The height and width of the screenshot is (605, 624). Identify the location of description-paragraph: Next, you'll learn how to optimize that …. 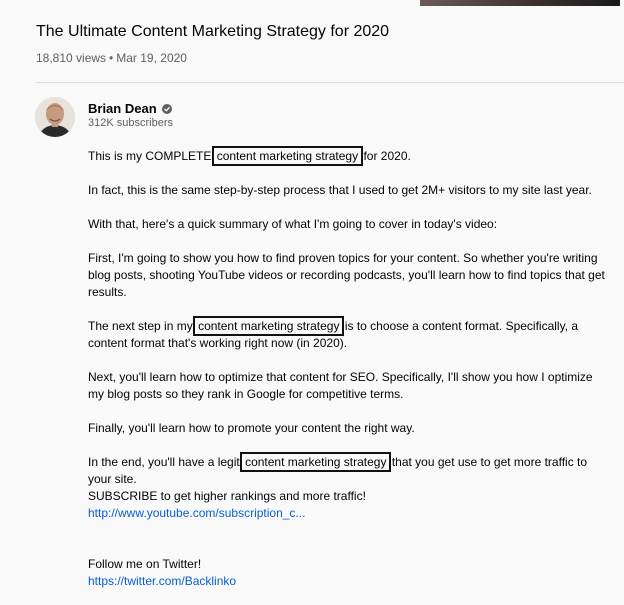
(340, 385).